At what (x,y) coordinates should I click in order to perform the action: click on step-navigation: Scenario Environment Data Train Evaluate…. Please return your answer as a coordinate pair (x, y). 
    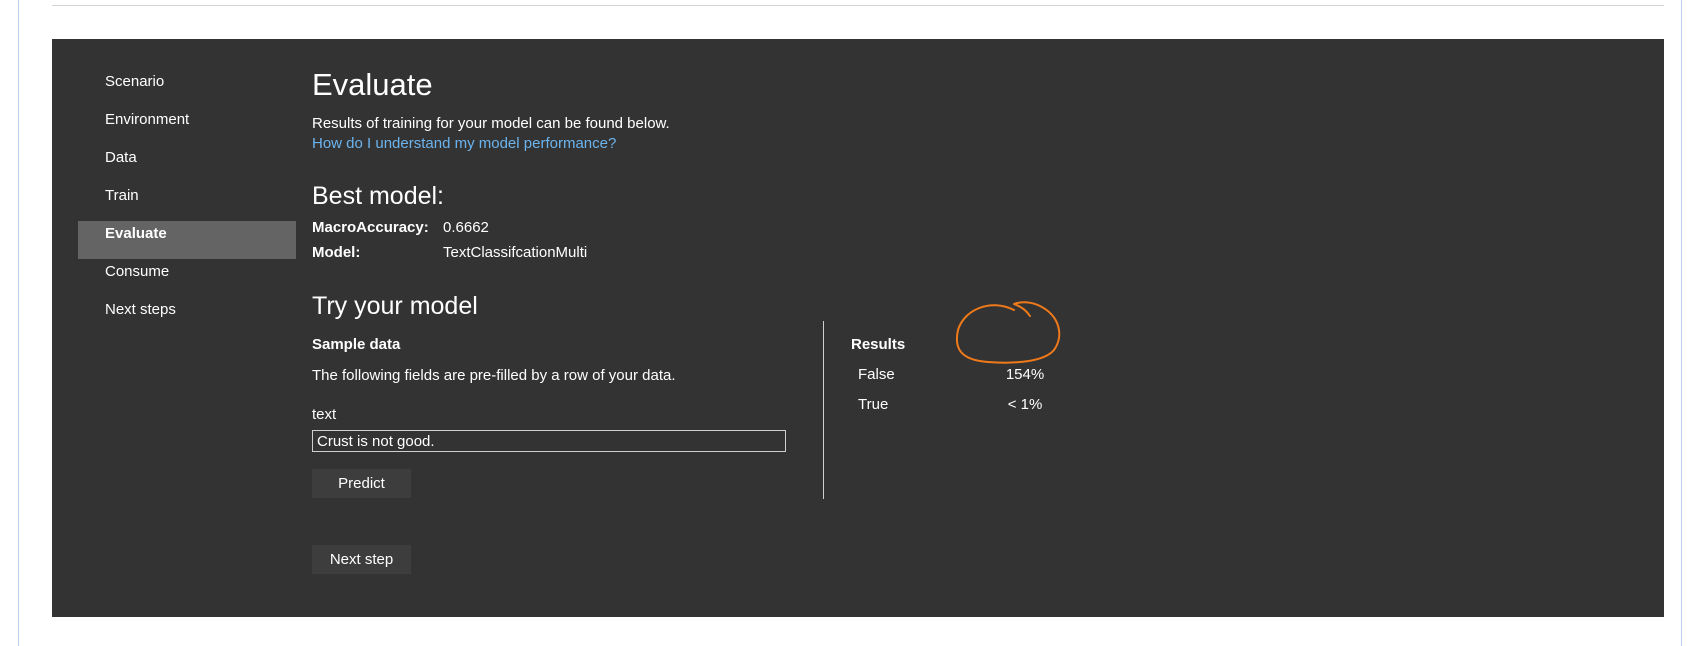
    Looking at the image, I should click on (187, 202).